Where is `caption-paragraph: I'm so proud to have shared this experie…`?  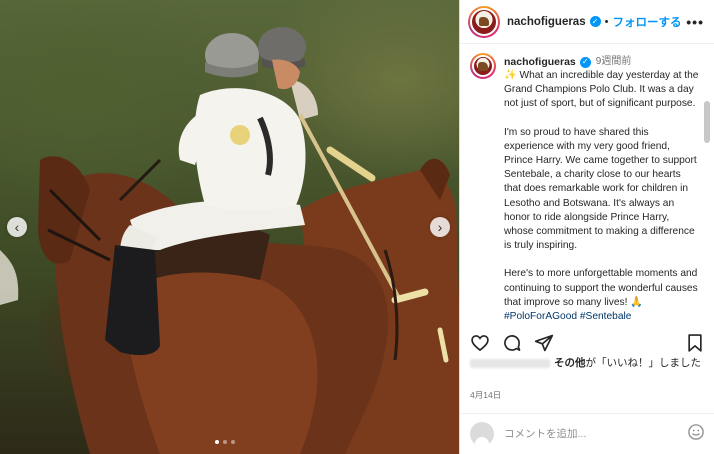
caption-paragraph: I'm so proud to have shared this experie… is located at coordinates (600, 189).